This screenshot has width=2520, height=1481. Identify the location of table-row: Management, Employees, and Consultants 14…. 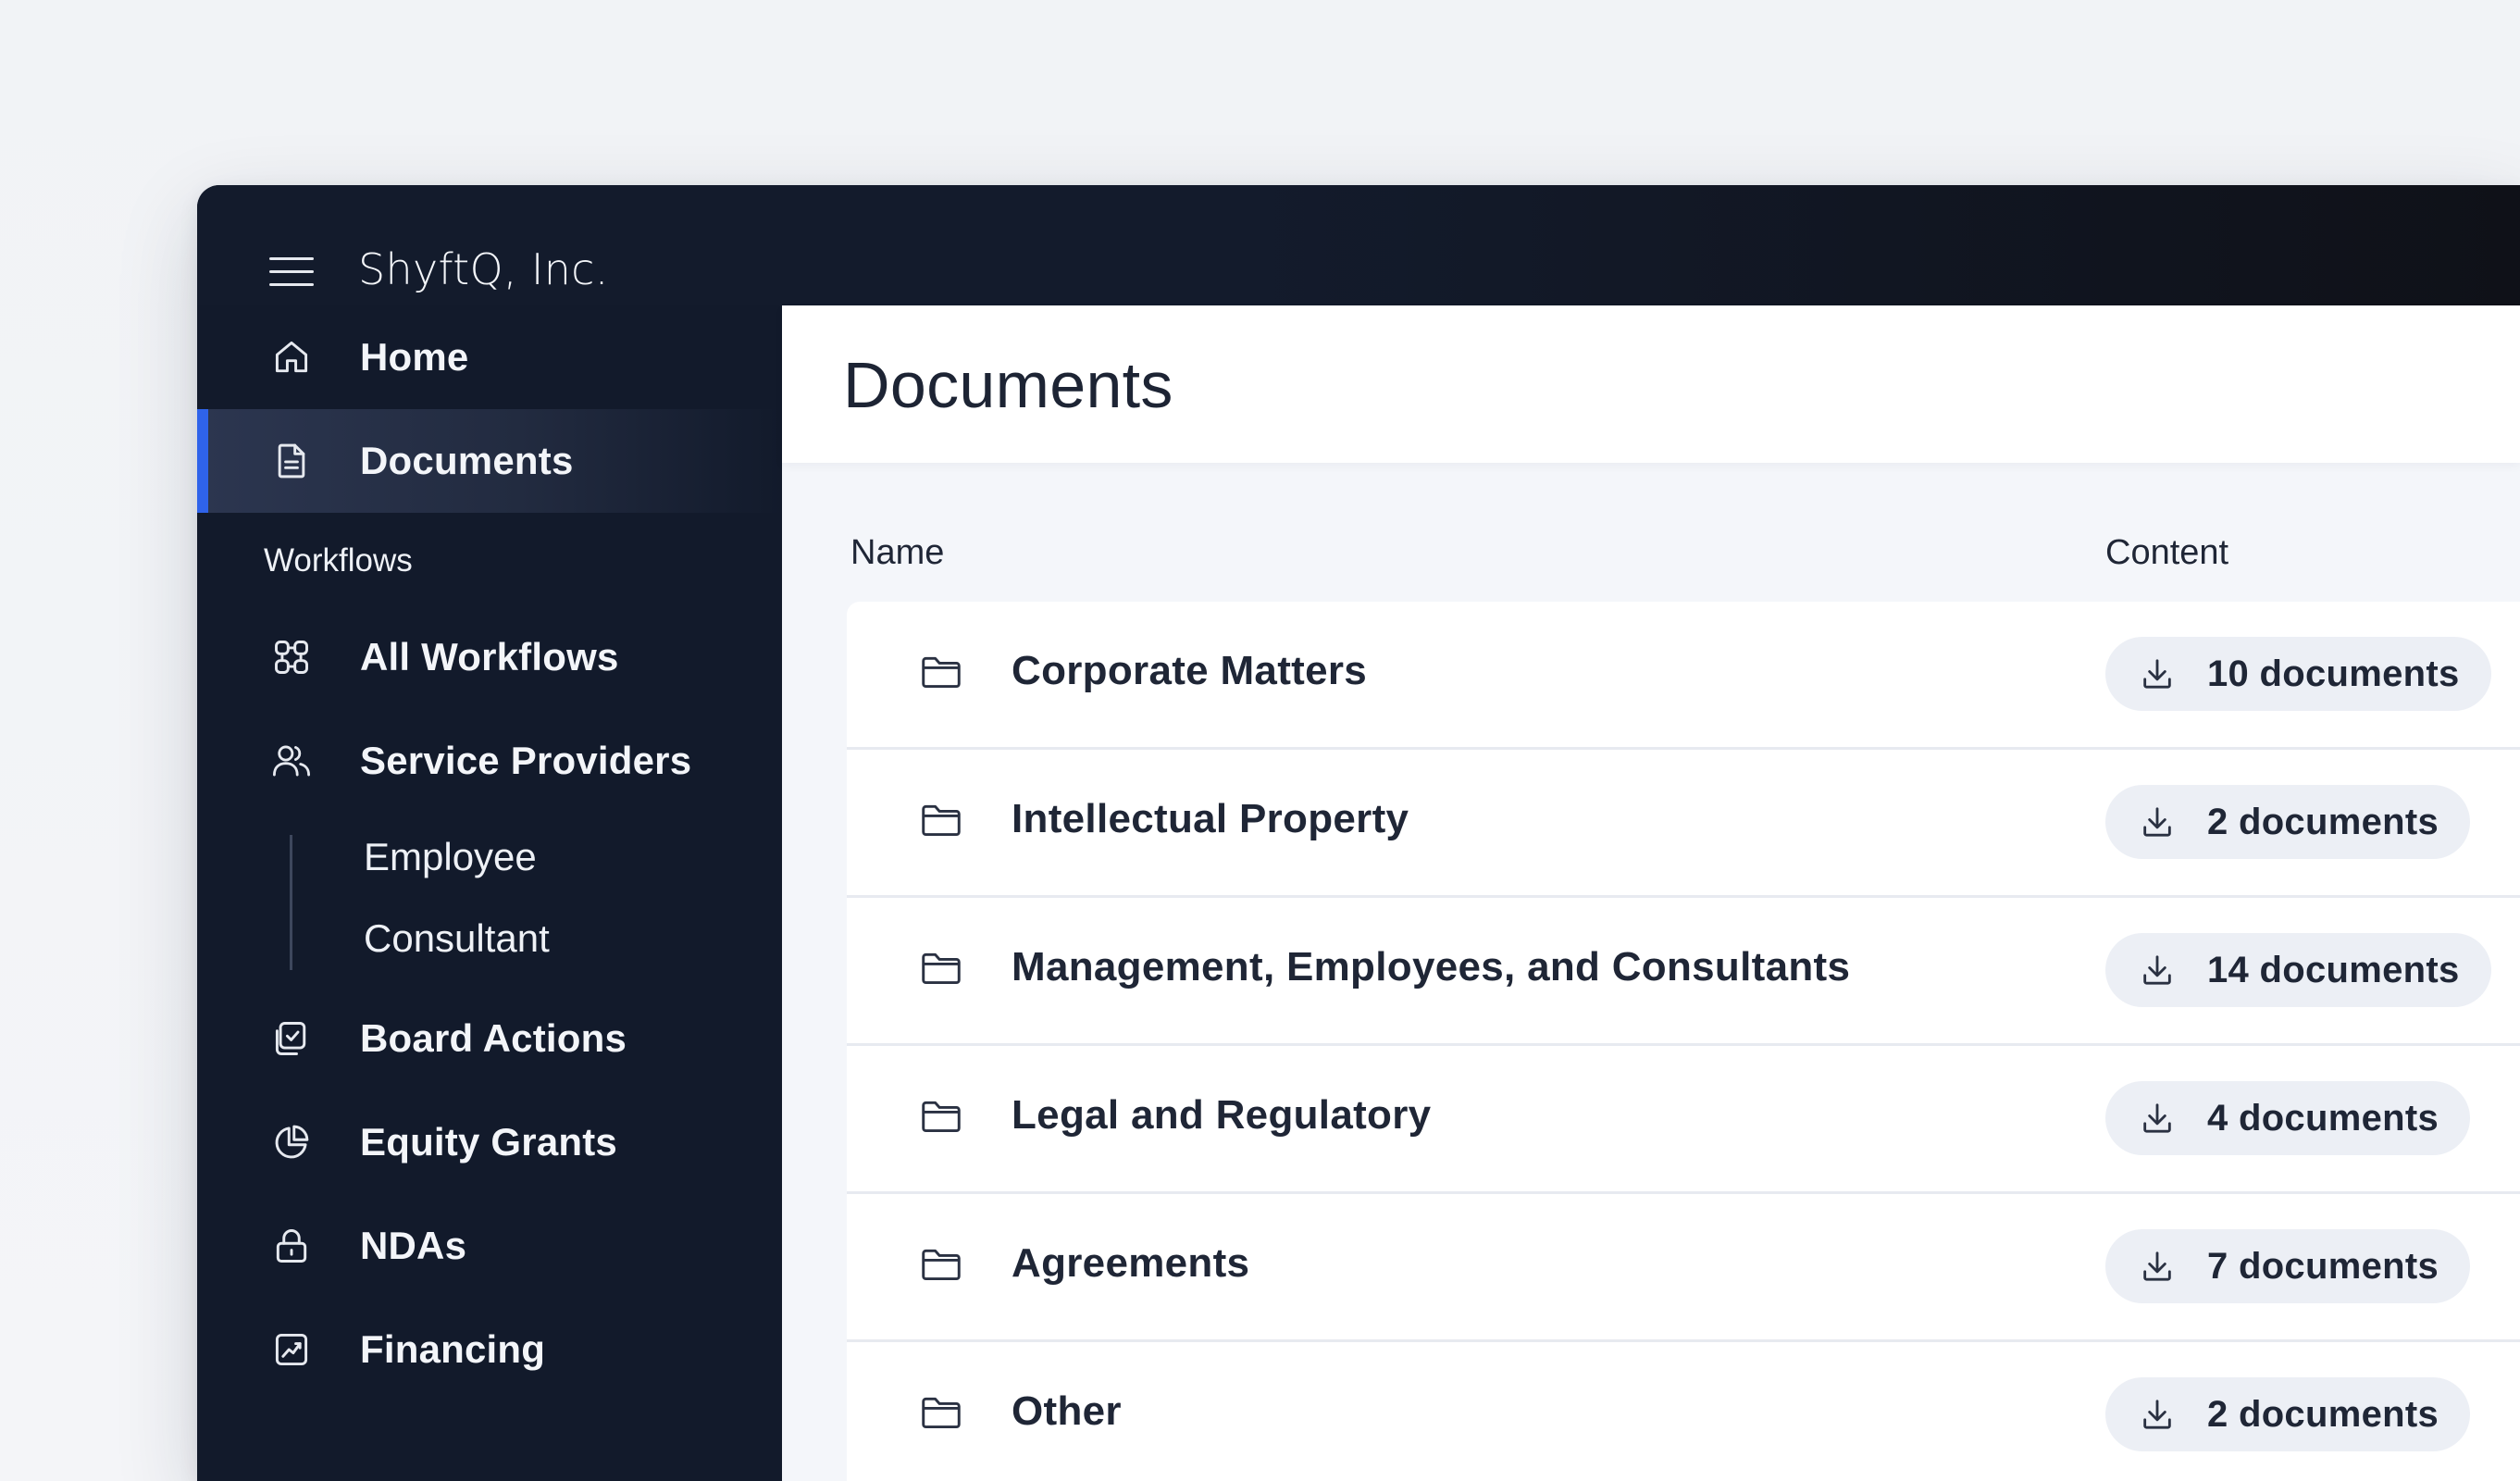
(1683, 972).